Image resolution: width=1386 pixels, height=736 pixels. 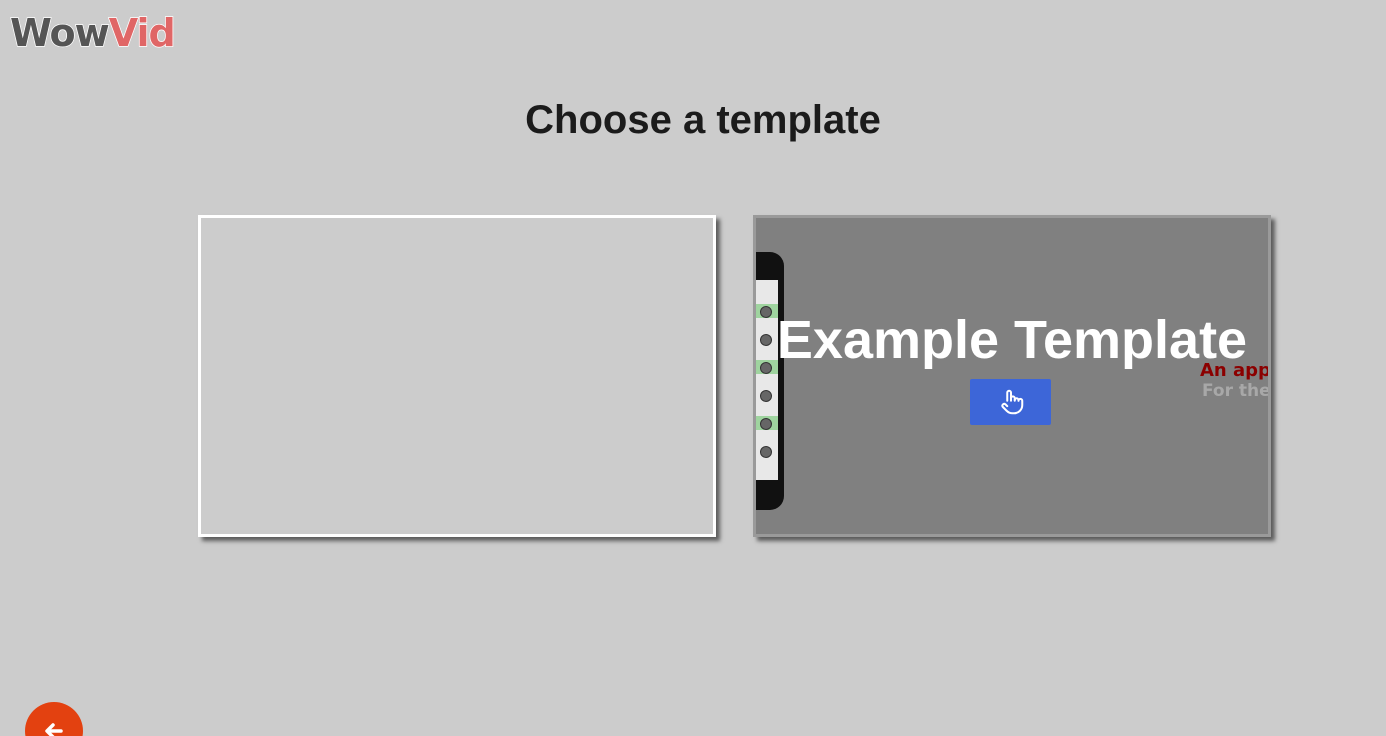 I want to click on select-template-button, so click(x=1010, y=402).